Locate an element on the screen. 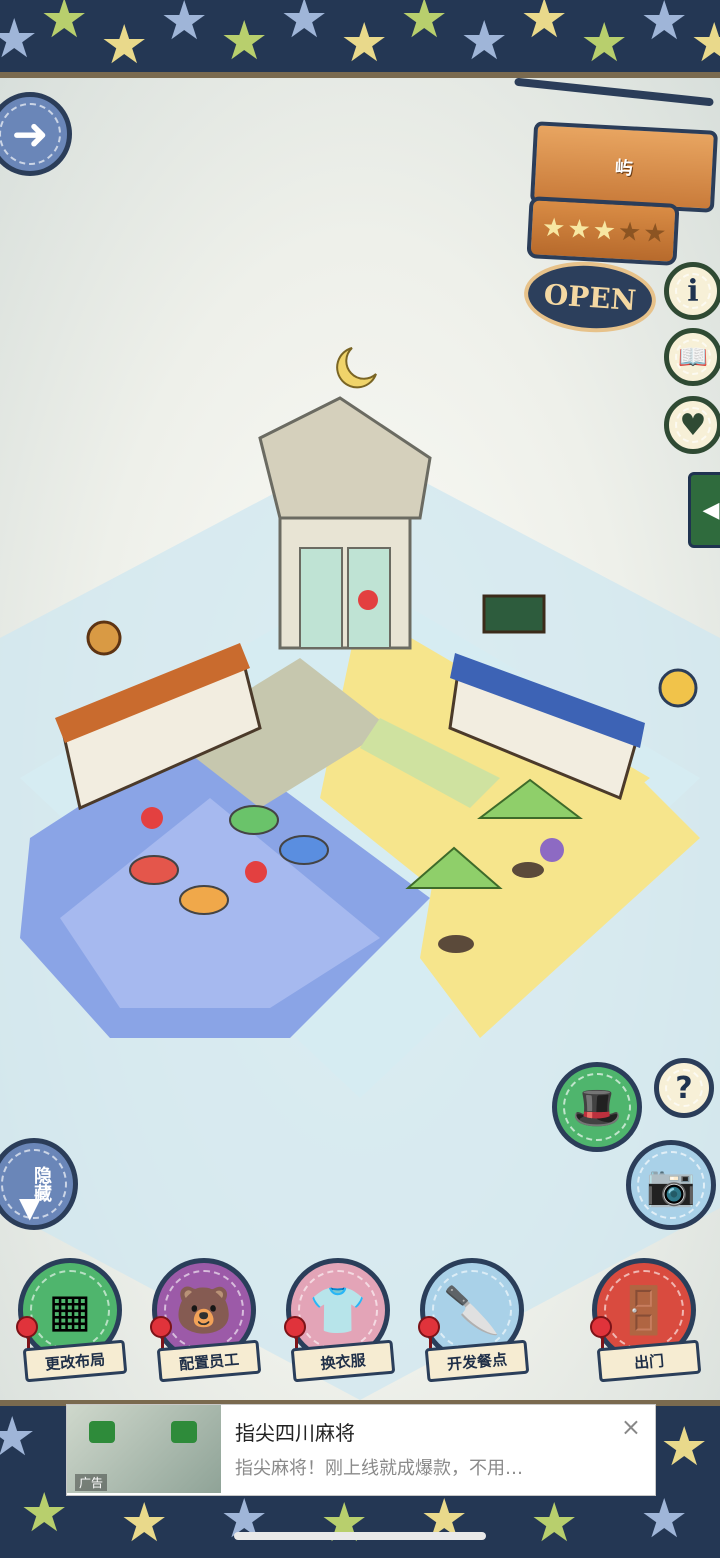 The height and width of the screenshot is (1558, 720). cafe-table is located at coordinates (456, 944).